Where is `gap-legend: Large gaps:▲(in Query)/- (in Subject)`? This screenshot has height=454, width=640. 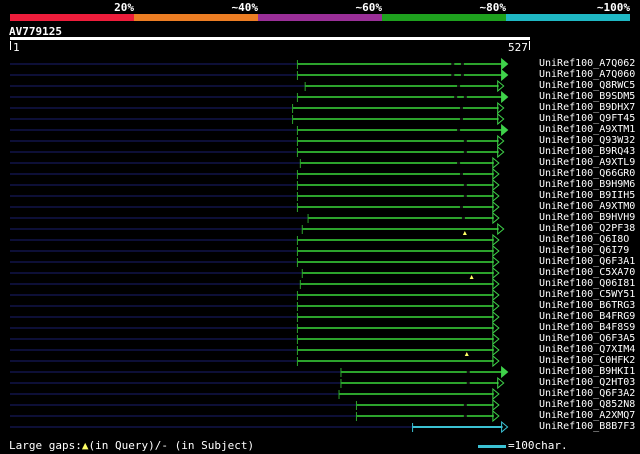 gap-legend: Large gaps:▲(in Query)/- (in Subject) is located at coordinates (131, 445).